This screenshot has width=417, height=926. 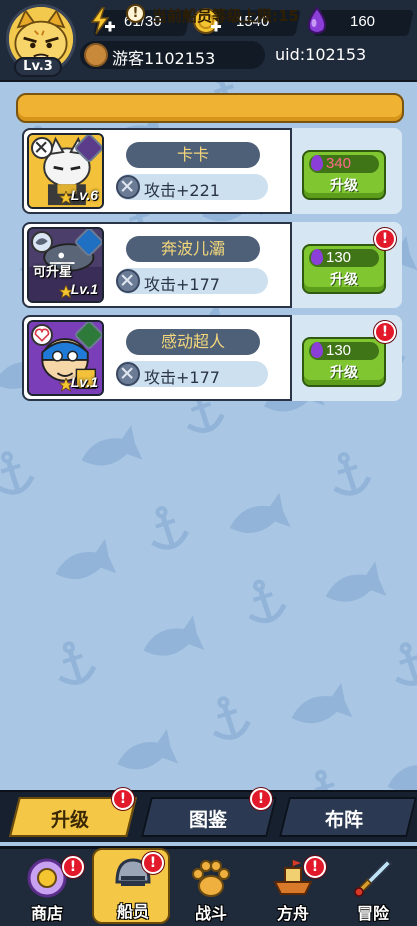 What do you see at coordinates (210, 913) in the screenshot?
I see `nav-label-battle: 战斗` at bounding box center [210, 913].